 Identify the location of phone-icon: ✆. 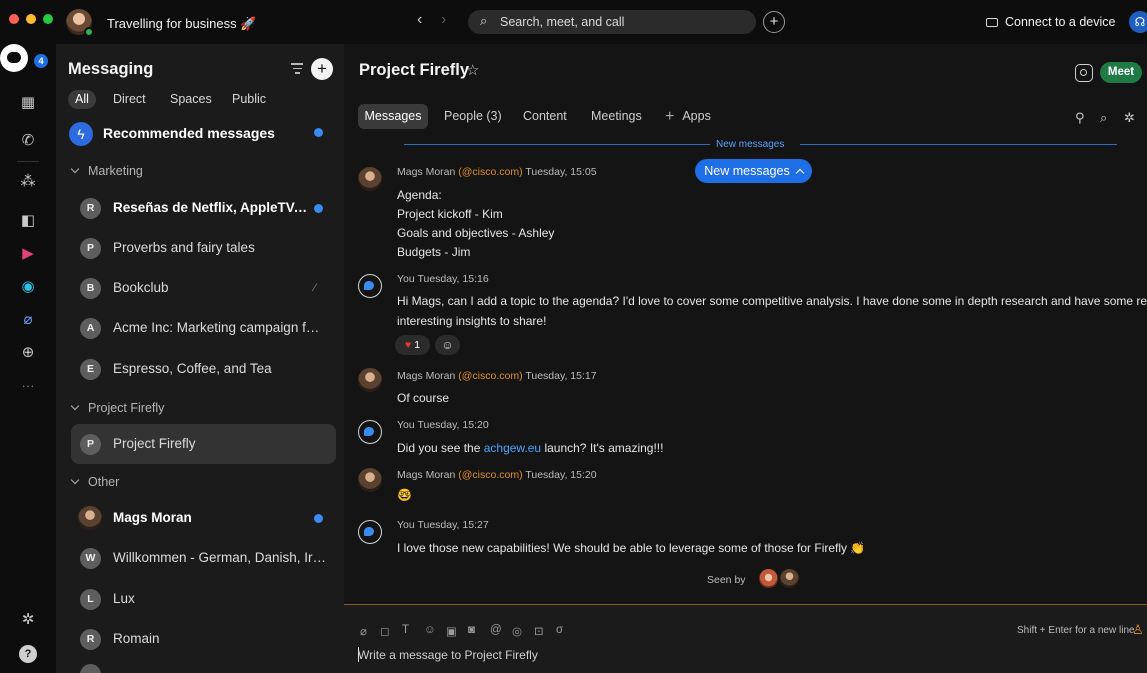
(28, 141).